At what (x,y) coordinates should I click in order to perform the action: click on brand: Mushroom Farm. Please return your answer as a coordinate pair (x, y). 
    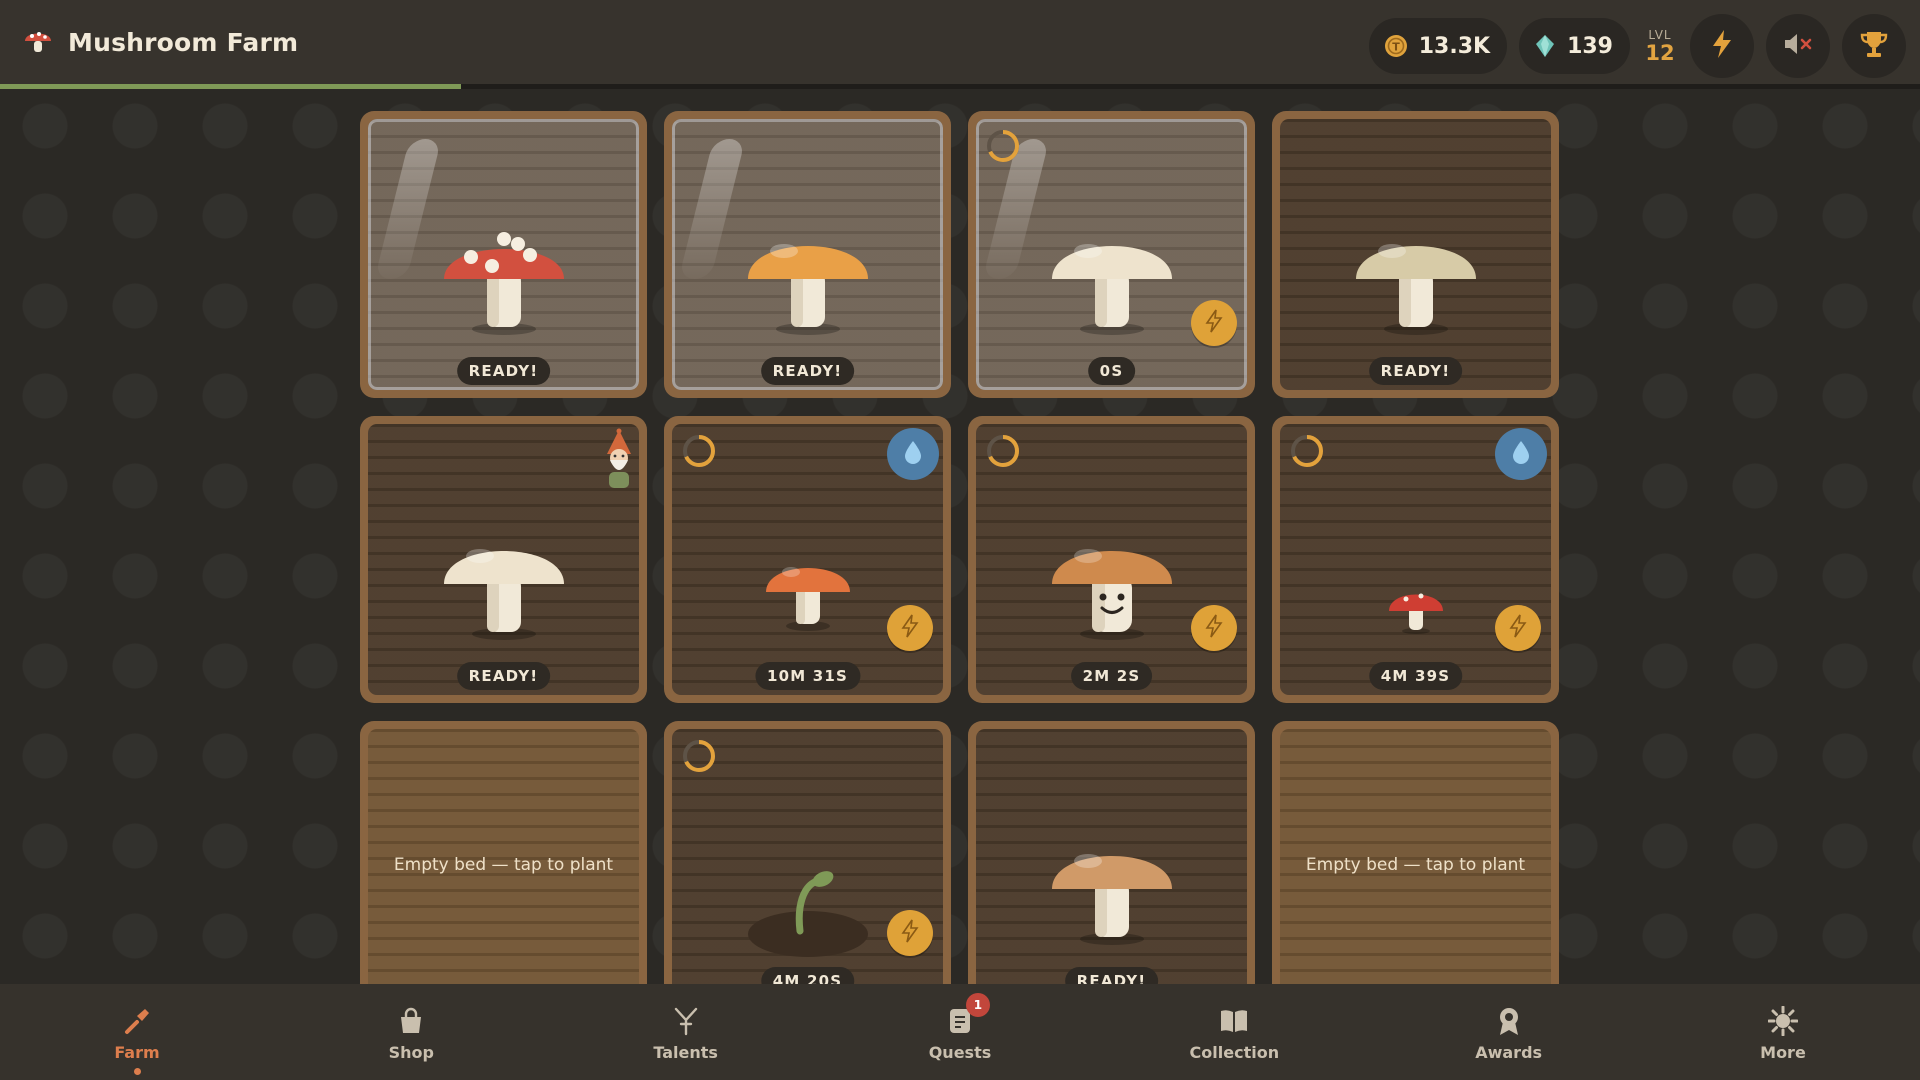
    Looking at the image, I should click on (160, 42).